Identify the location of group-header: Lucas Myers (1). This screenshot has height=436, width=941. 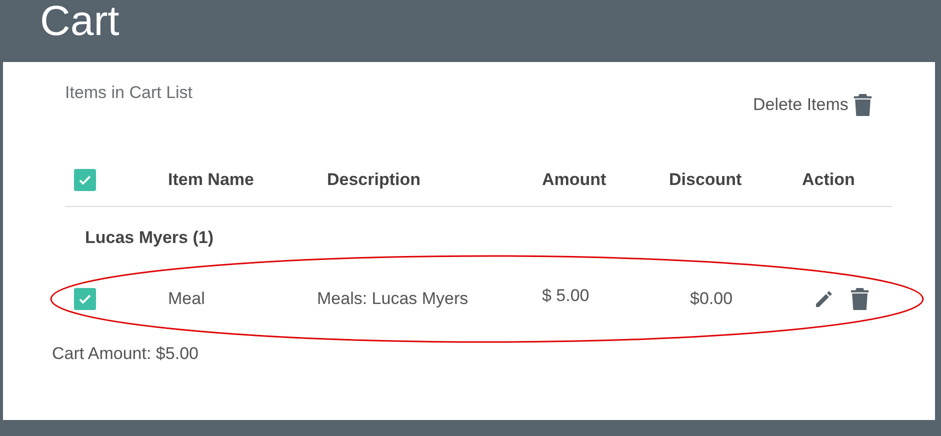
(149, 237).